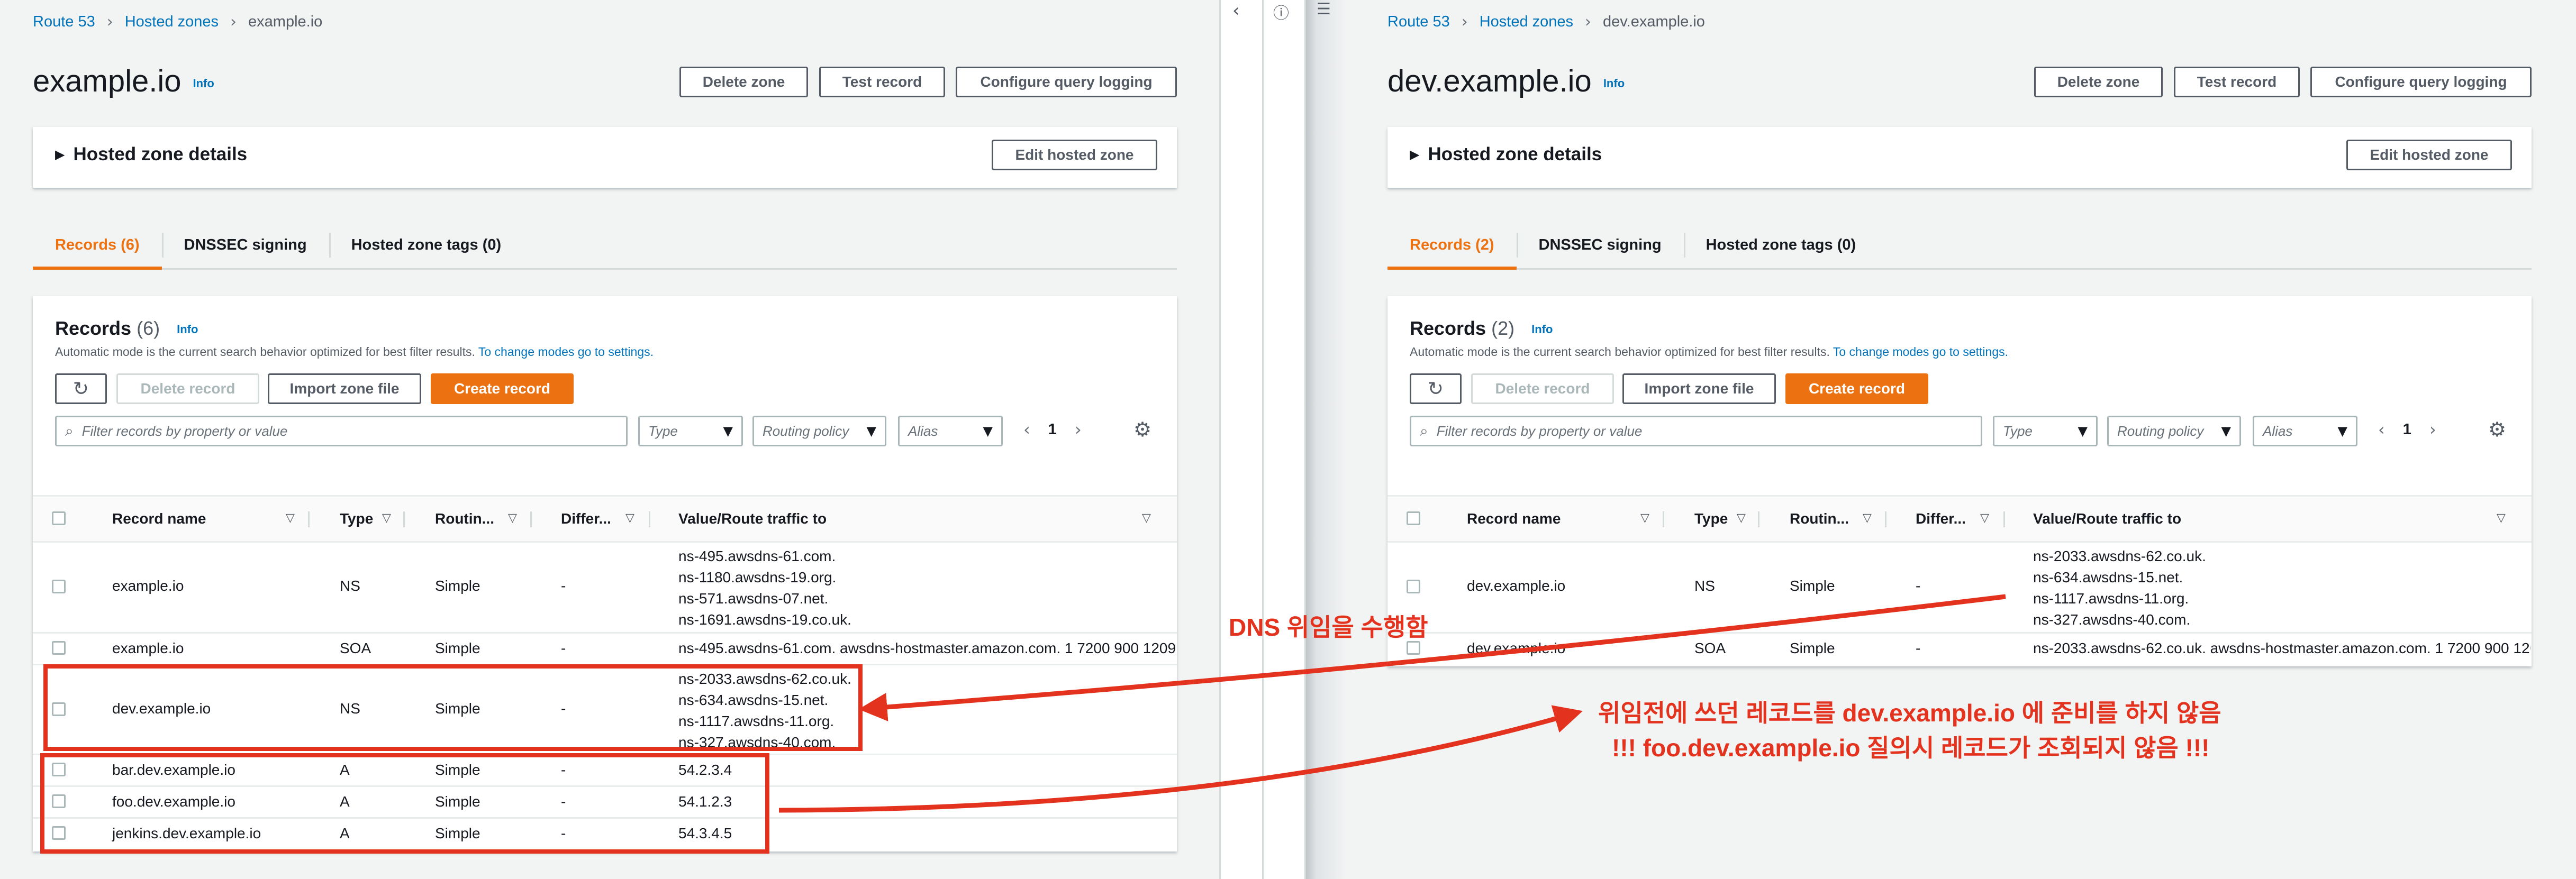 The width and height of the screenshot is (2576, 879). What do you see at coordinates (1506, 81) in the screenshot?
I see `page-title: dev.example.io Info` at bounding box center [1506, 81].